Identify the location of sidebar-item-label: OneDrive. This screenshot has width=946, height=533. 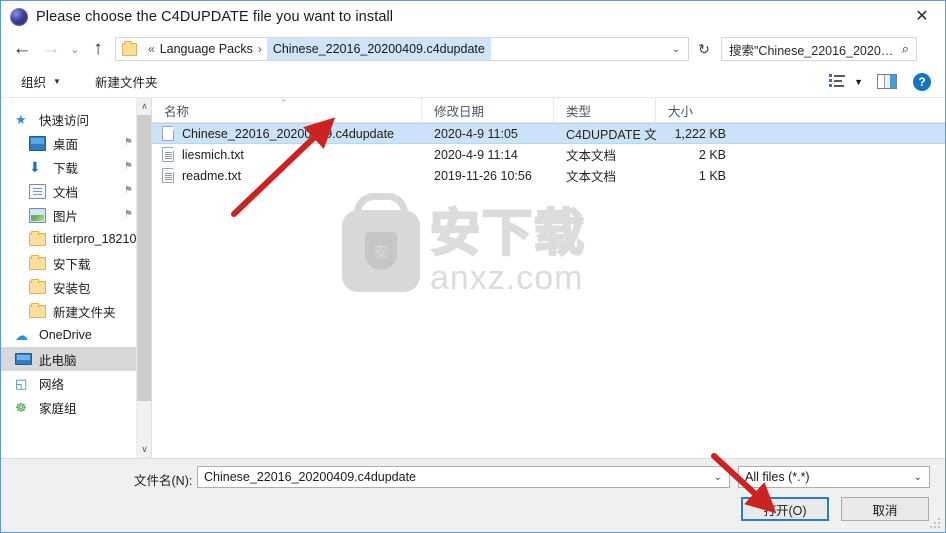
(65, 335).